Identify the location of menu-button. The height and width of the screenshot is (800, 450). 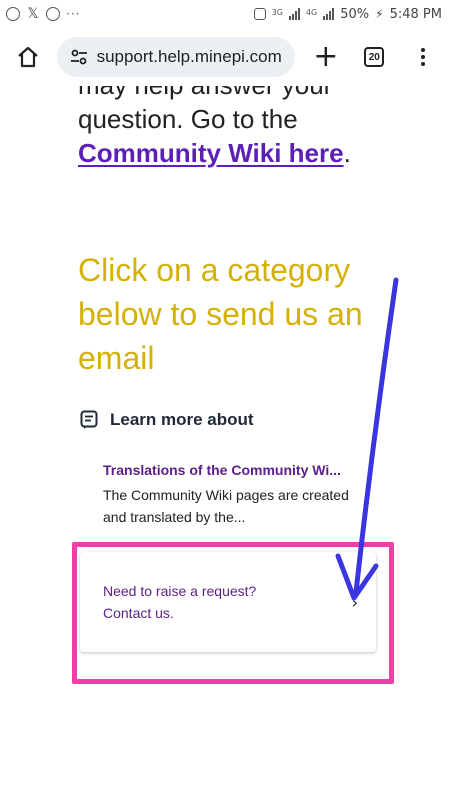
(423, 57).